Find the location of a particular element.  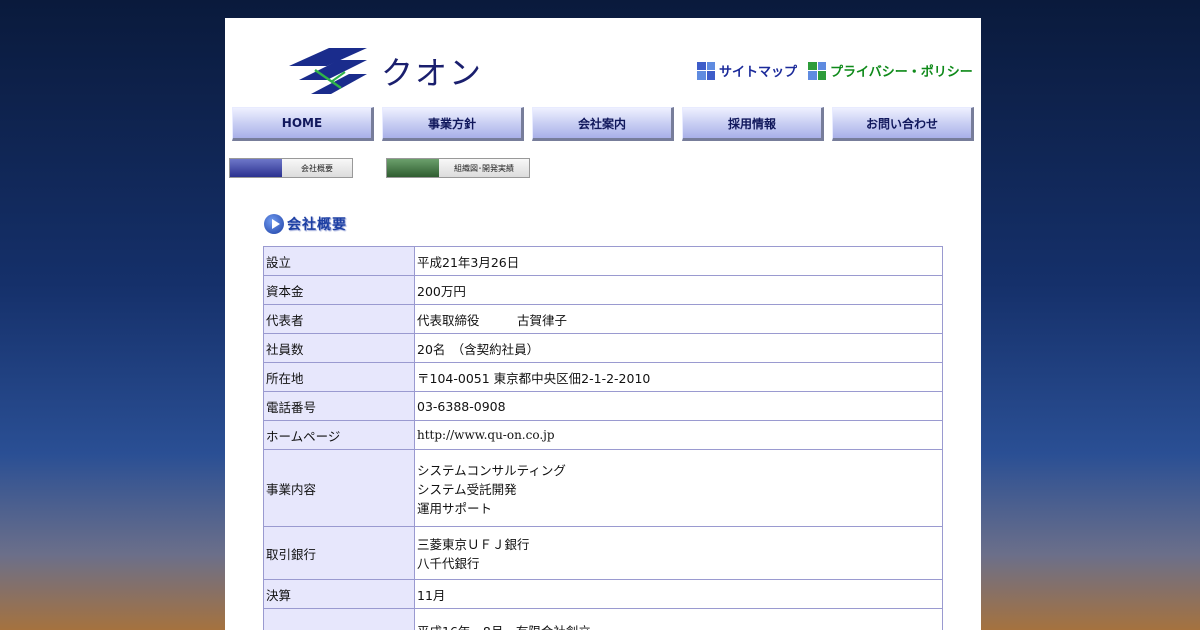

section-heading: 会社概要 is located at coordinates (305, 224).